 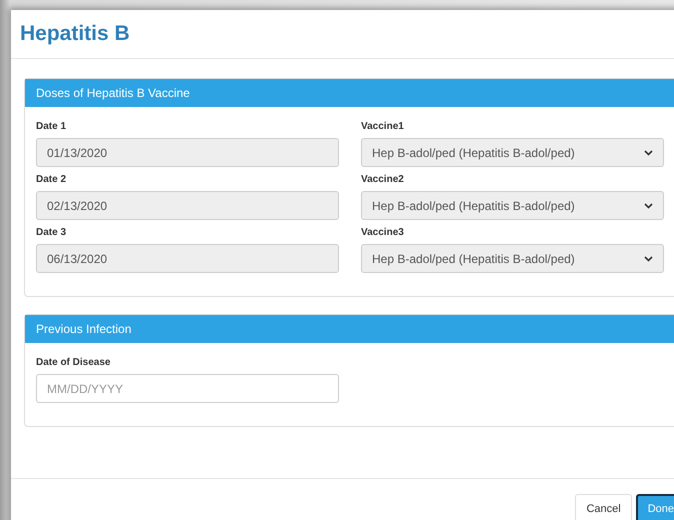 I want to click on field-label: Date of Disease, so click(x=74, y=362).